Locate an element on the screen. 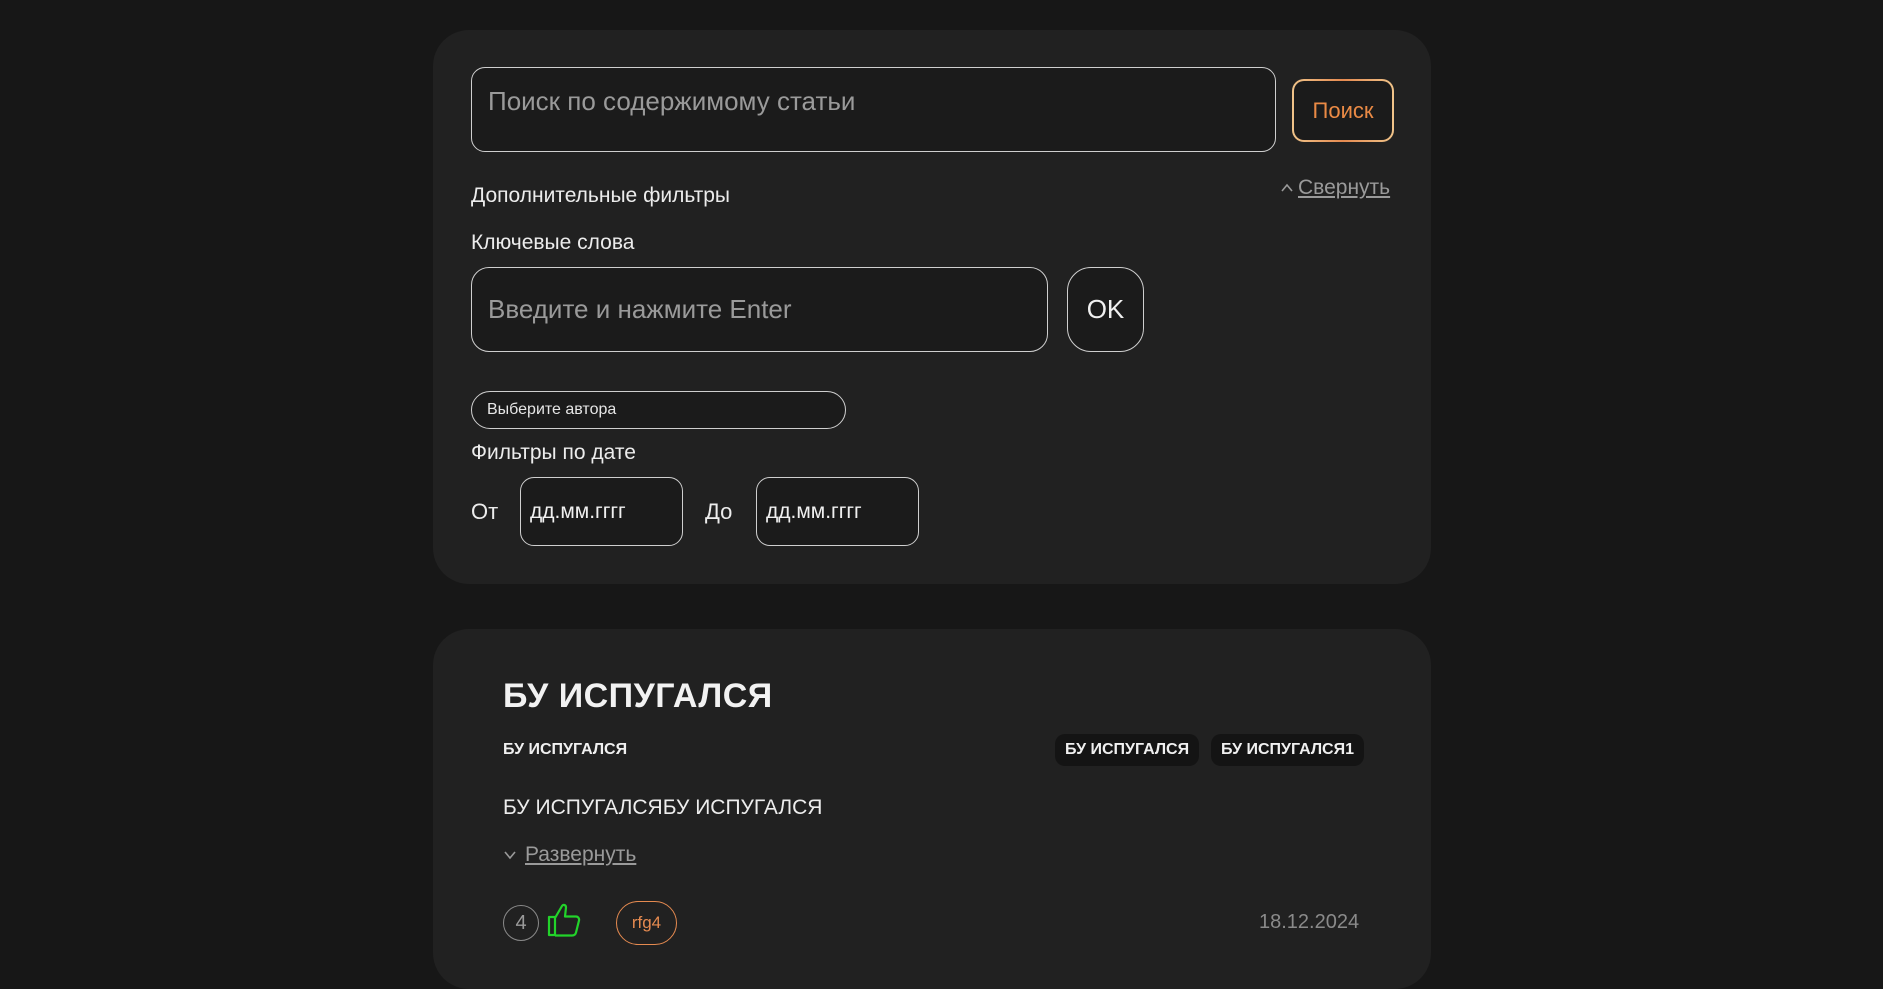 The height and width of the screenshot is (989, 1883). date-to-label: До is located at coordinates (719, 511).